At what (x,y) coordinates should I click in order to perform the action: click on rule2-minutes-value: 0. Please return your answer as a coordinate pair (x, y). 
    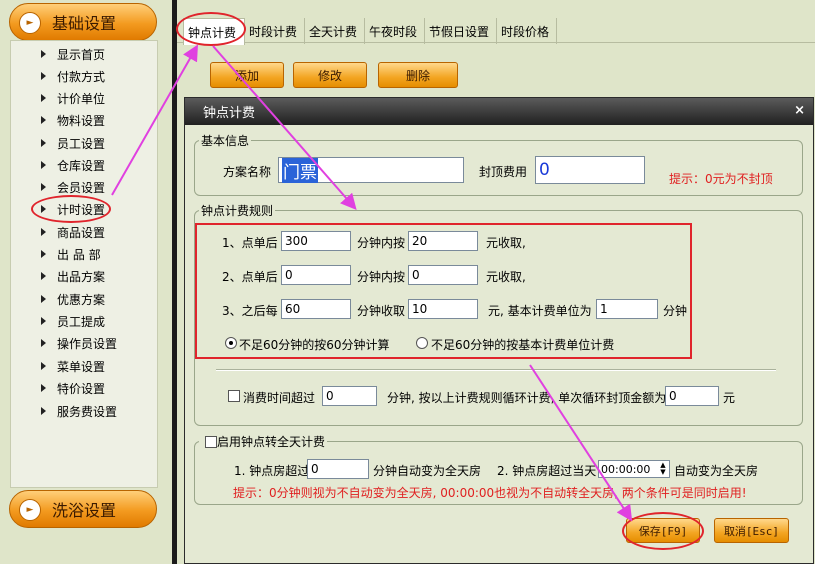
    Looking at the image, I should click on (289, 275).